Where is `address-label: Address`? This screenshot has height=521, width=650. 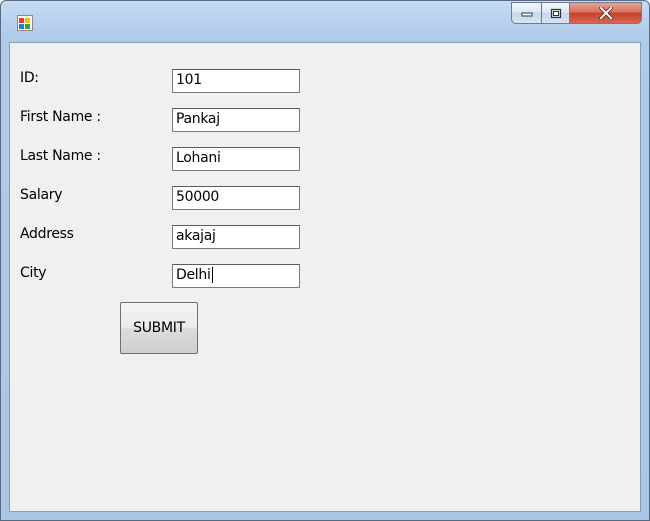 address-label: Address is located at coordinates (47, 234).